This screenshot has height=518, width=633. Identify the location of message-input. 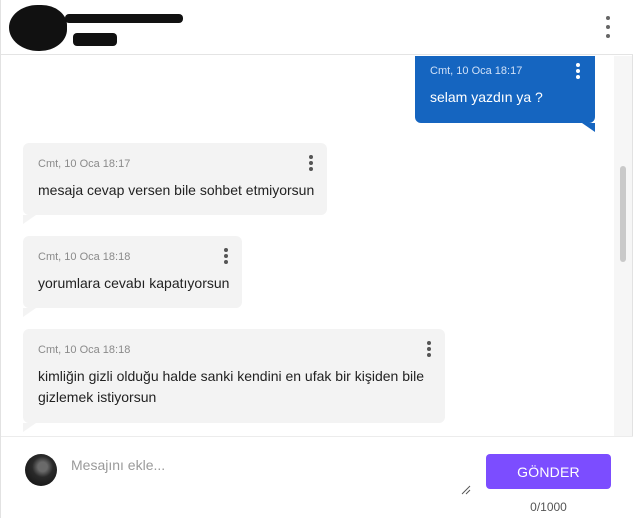
(271, 476).